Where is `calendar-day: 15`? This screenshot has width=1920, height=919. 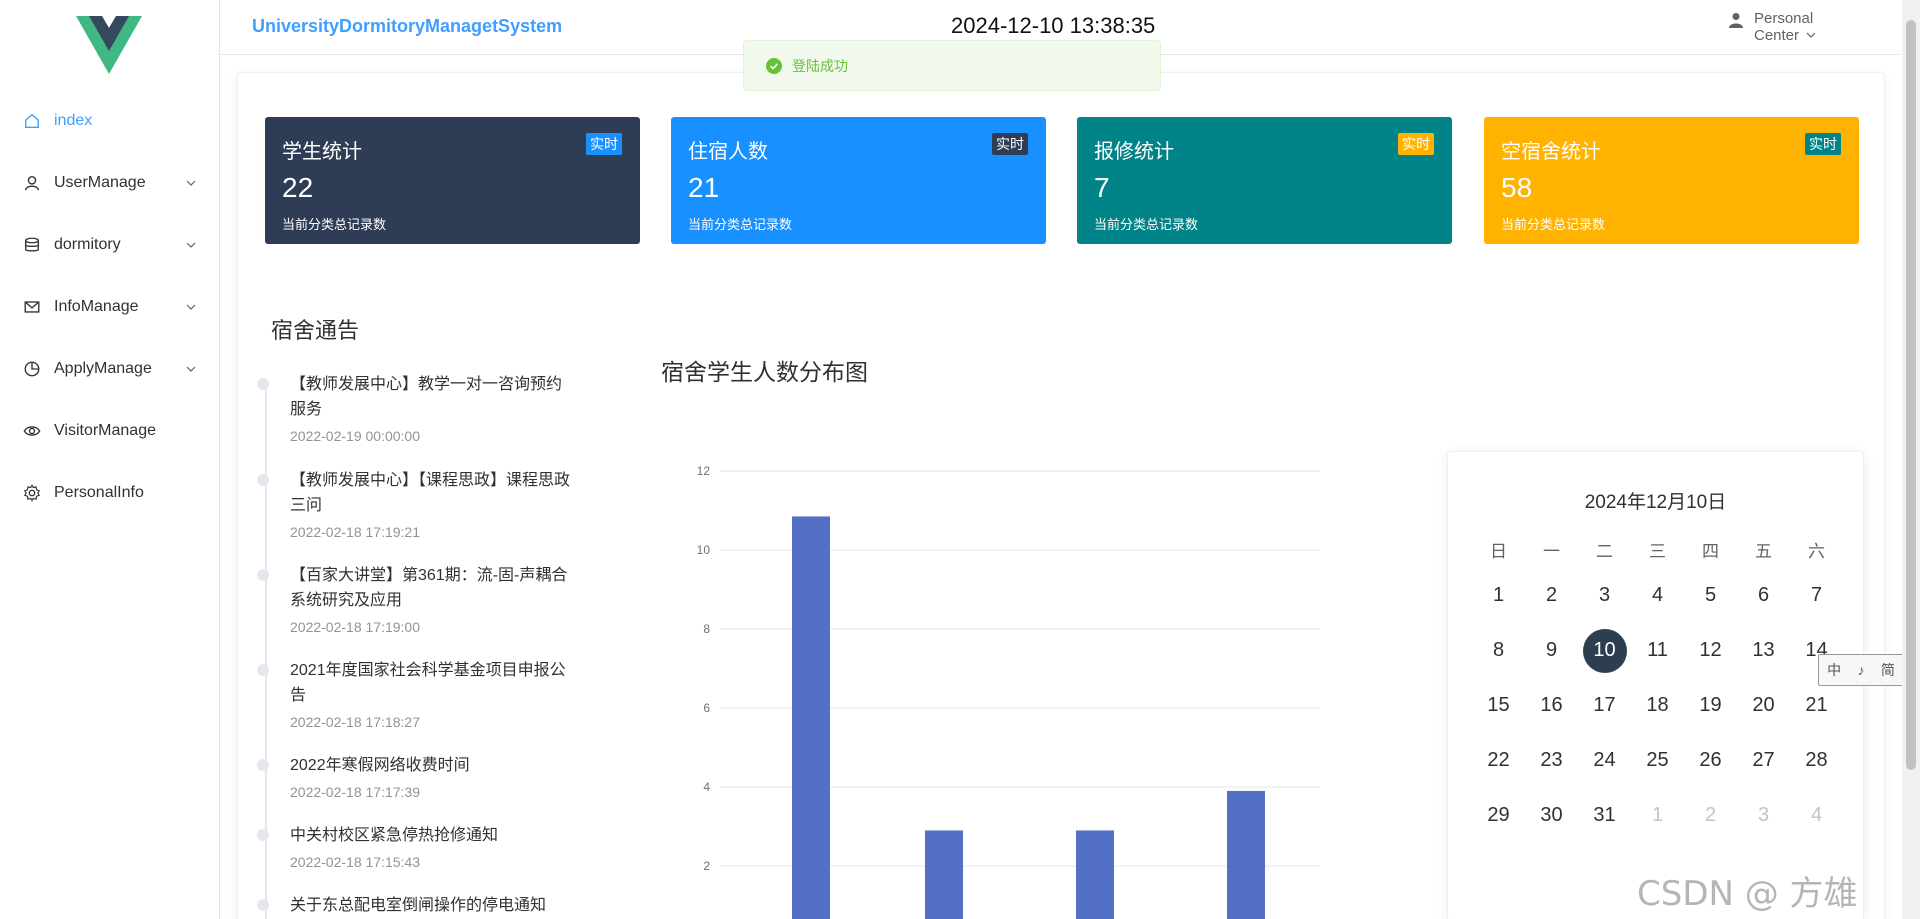
calendar-day: 15 is located at coordinates (1498, 705).